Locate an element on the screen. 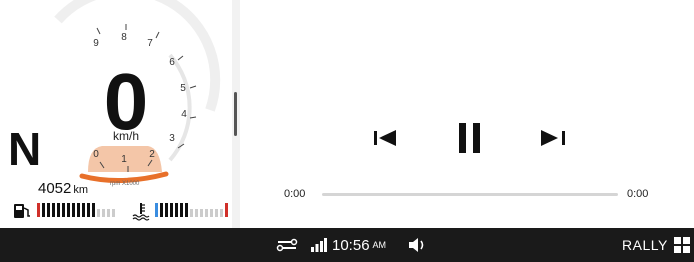 The image size is (694, 262). rpm-label: 2 is located at coordinates (152, 154).